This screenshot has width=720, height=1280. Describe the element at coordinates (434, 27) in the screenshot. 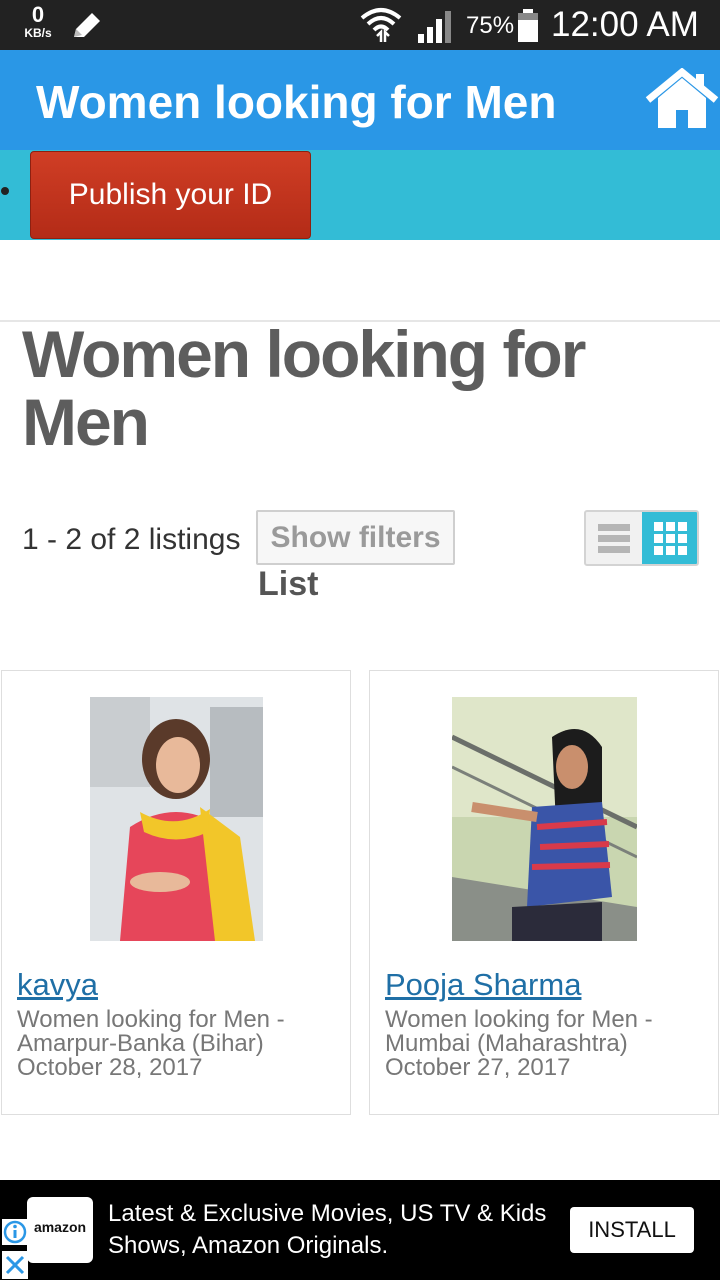

I see `signal-icon` at that location.